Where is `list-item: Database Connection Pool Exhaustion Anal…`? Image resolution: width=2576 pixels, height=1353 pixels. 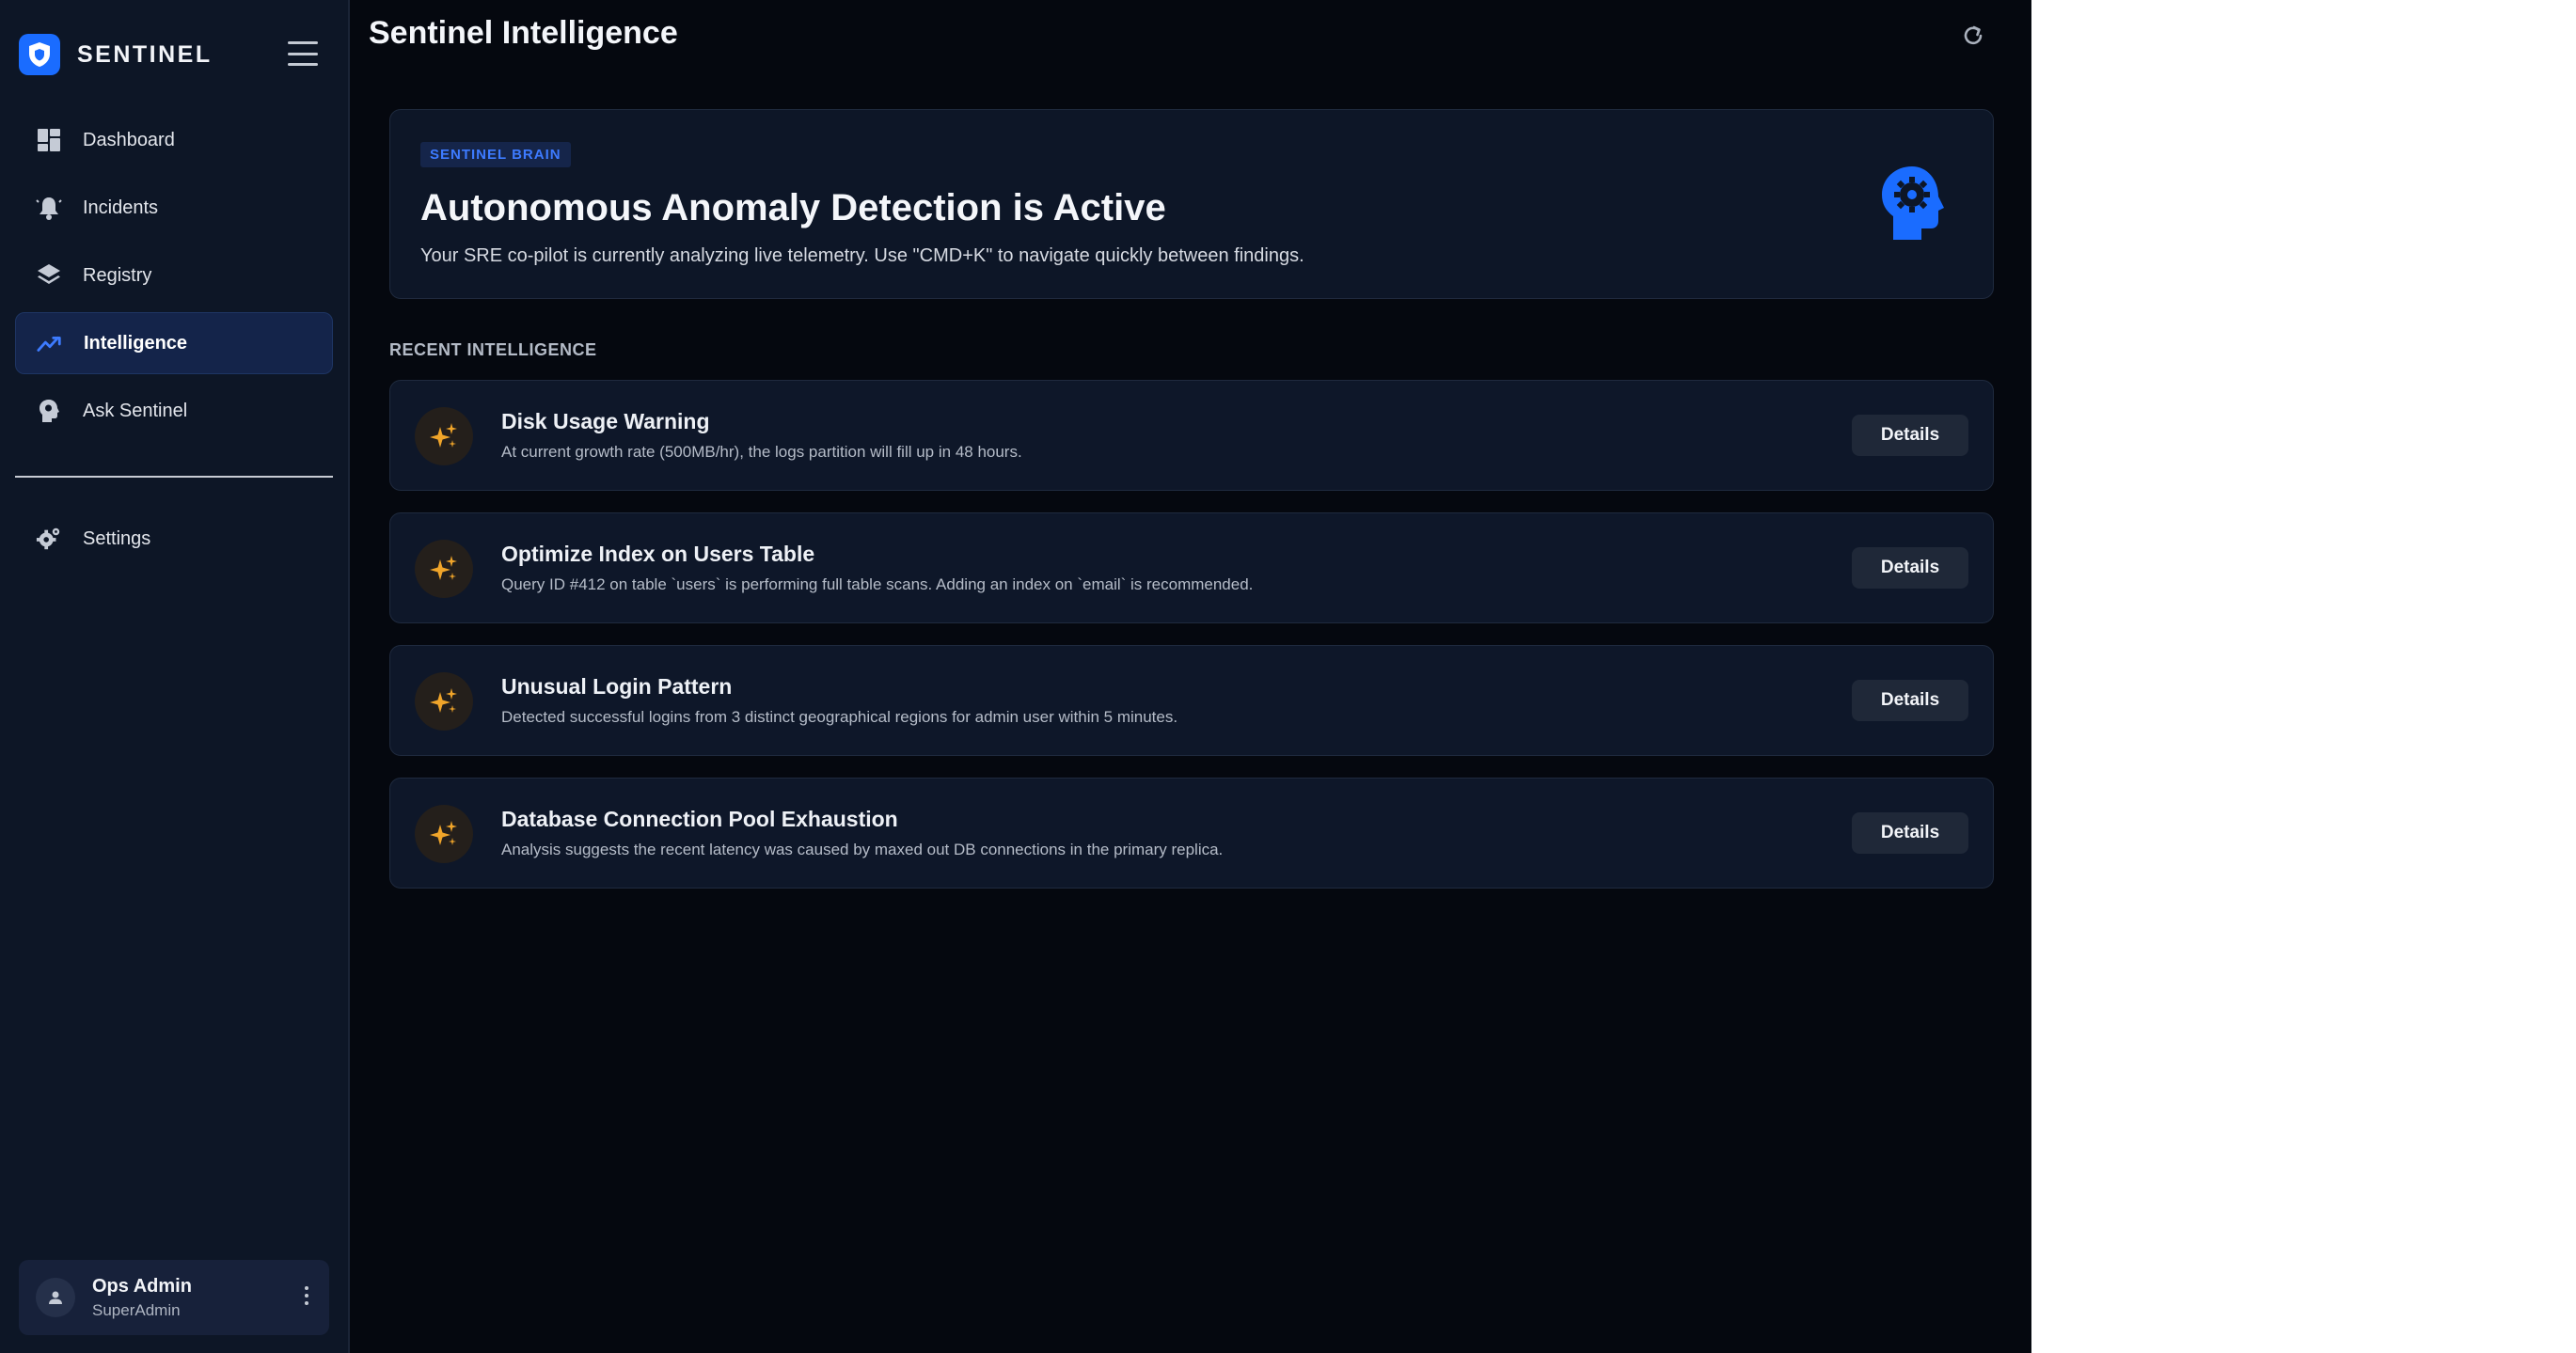
list-item: Database Connection Pool Exhaustion Anal… is located at coordinates (1191, 833).